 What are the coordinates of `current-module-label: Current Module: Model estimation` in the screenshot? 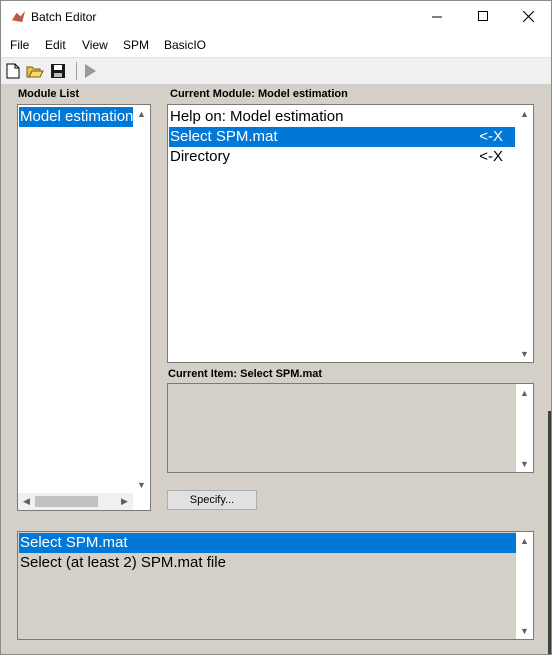 It's located at (259, 94).